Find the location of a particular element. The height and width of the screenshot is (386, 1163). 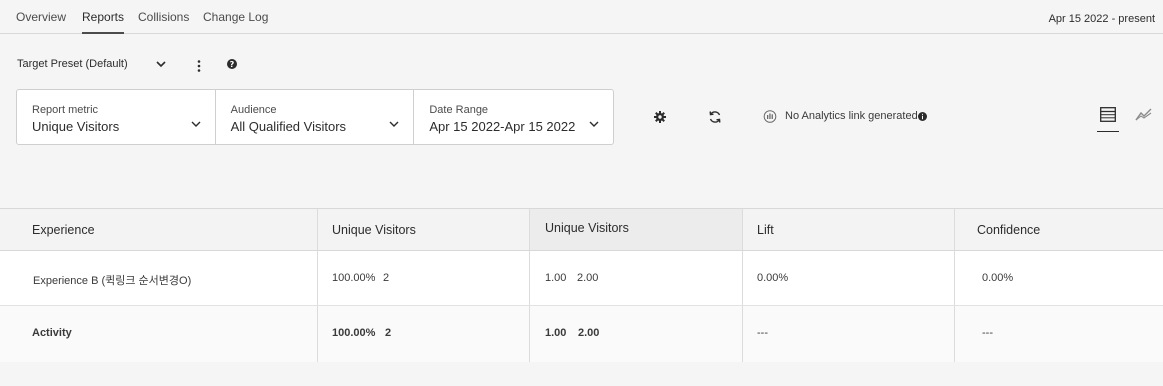

report-date-range-label: Apr 15 2022 - present is located at coordinates (1101, 19).